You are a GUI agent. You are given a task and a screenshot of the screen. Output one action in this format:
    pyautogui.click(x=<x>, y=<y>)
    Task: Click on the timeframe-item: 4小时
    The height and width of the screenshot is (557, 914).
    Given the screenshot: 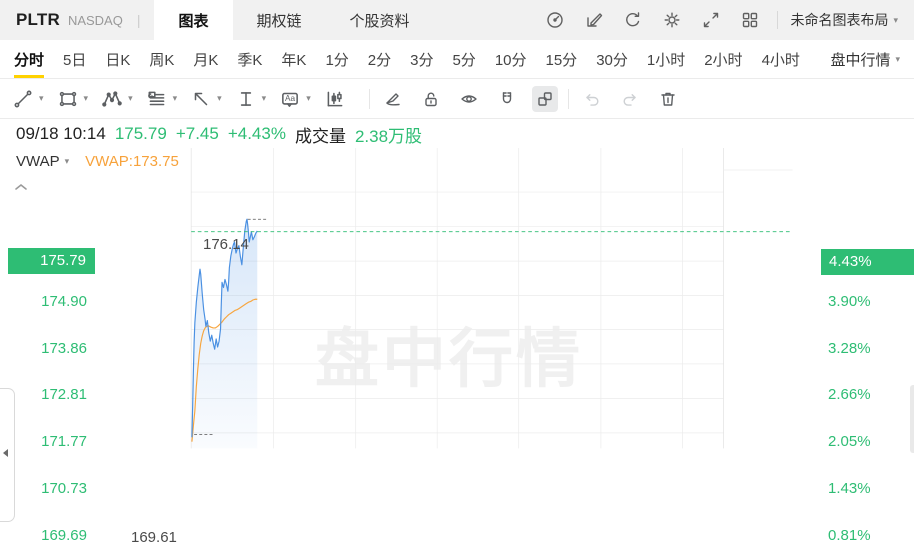 What is the action you would take?
    pyautogui.click(x=781, y=59)
    